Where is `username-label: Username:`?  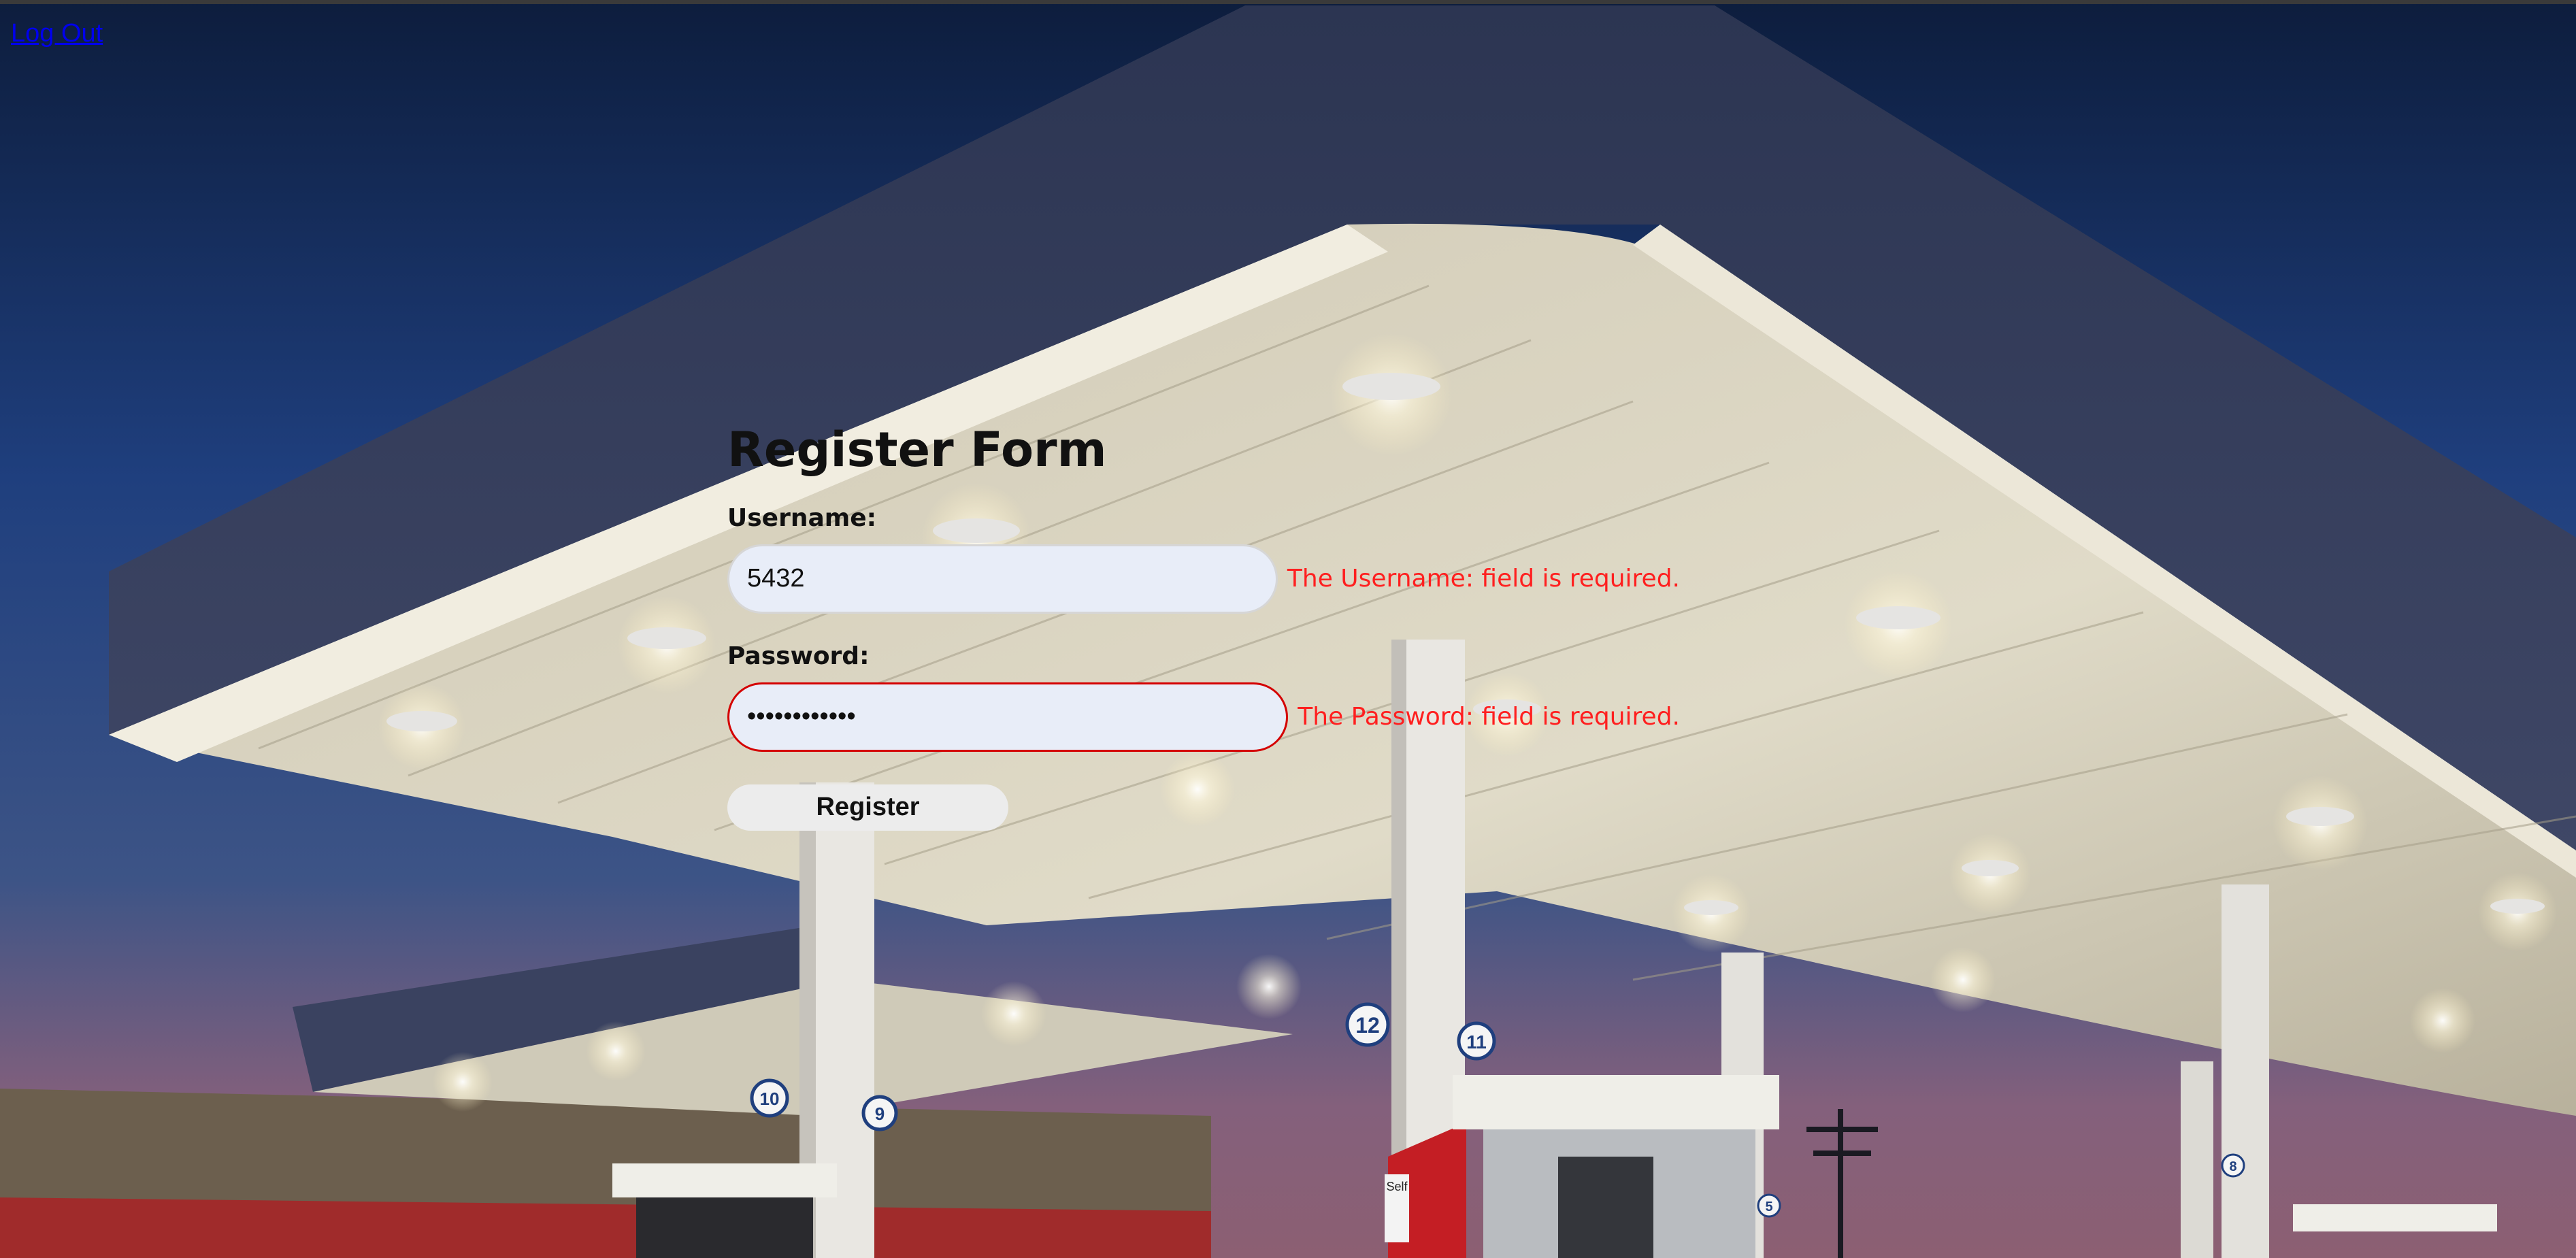
username-label: Username: is located at coordinates (802, 517).